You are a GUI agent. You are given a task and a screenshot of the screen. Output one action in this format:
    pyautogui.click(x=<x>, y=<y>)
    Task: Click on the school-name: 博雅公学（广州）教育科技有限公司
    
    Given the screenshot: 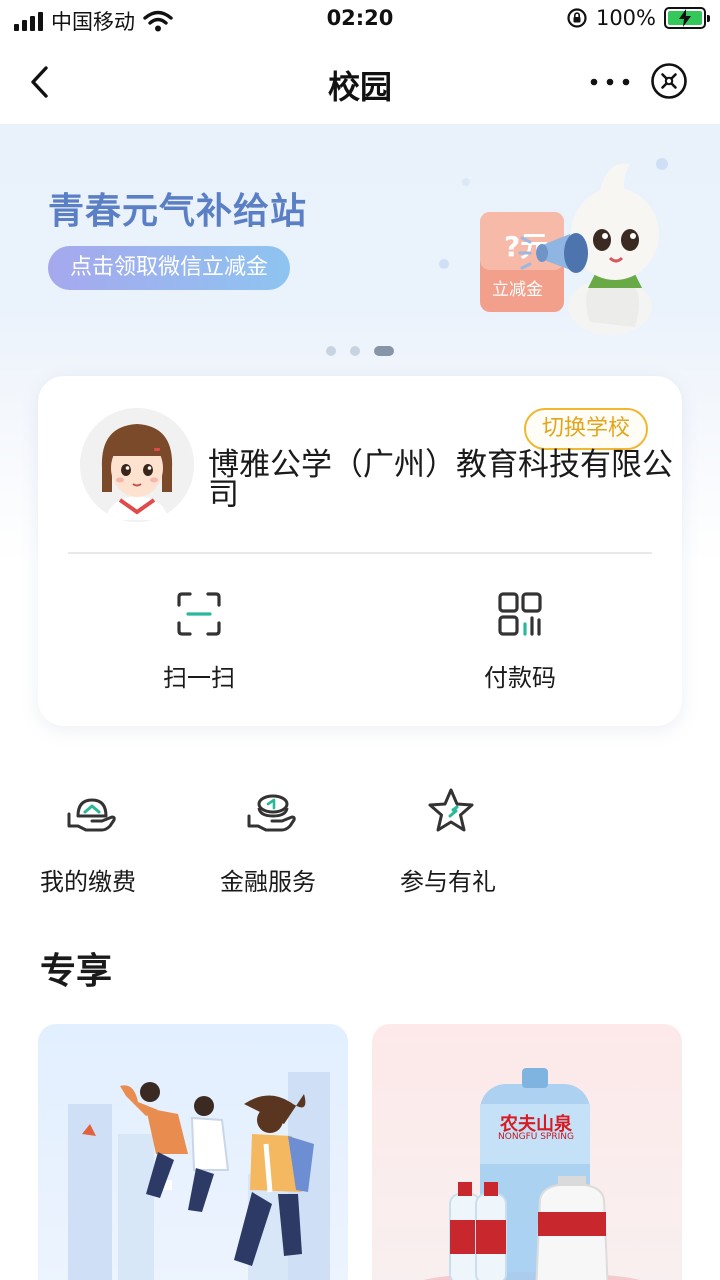 What is the action you would take?
    pyautogui.click(x=440, y=480)
    